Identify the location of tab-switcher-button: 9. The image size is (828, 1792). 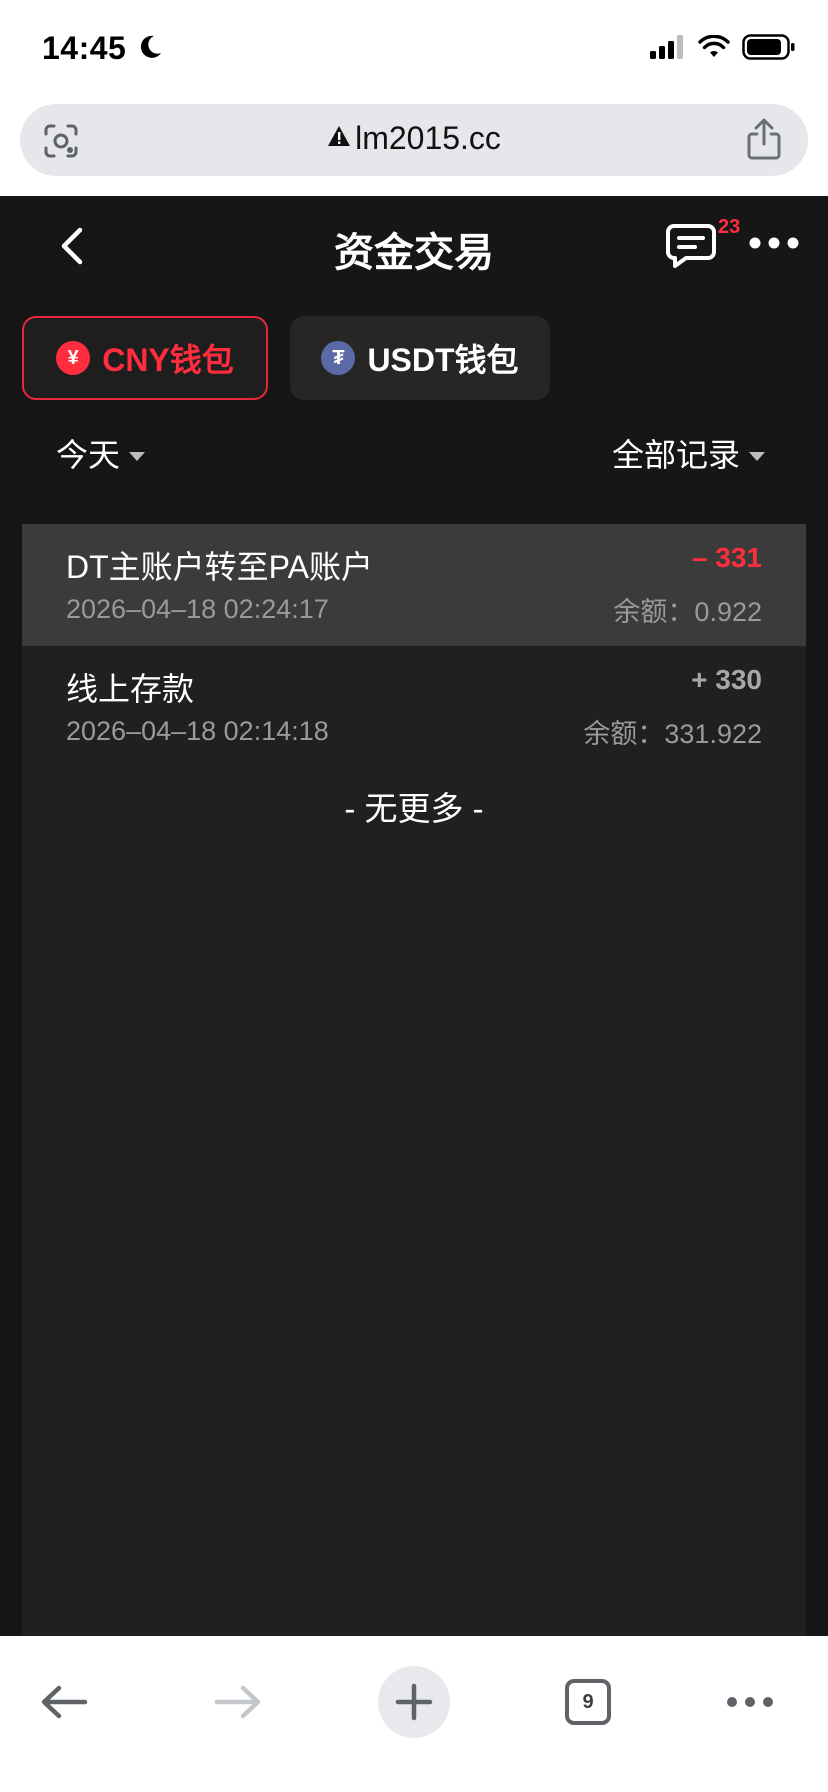
(588, 1702).